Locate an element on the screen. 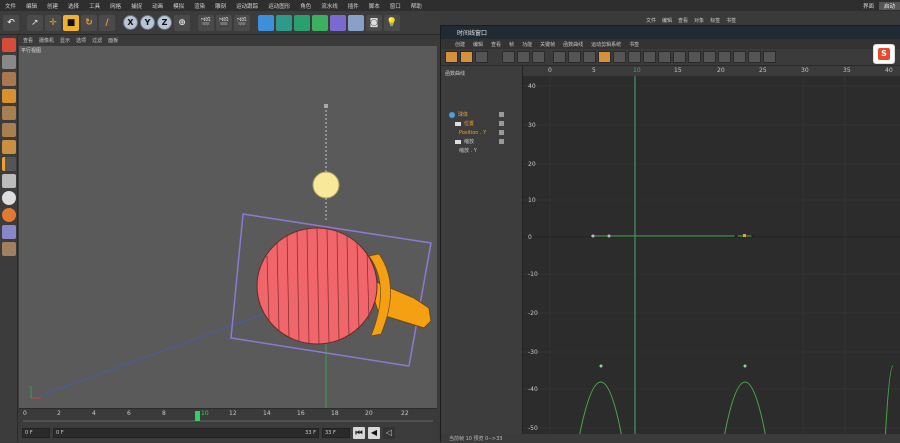  cube-icon is located at coordinates (266, 22).